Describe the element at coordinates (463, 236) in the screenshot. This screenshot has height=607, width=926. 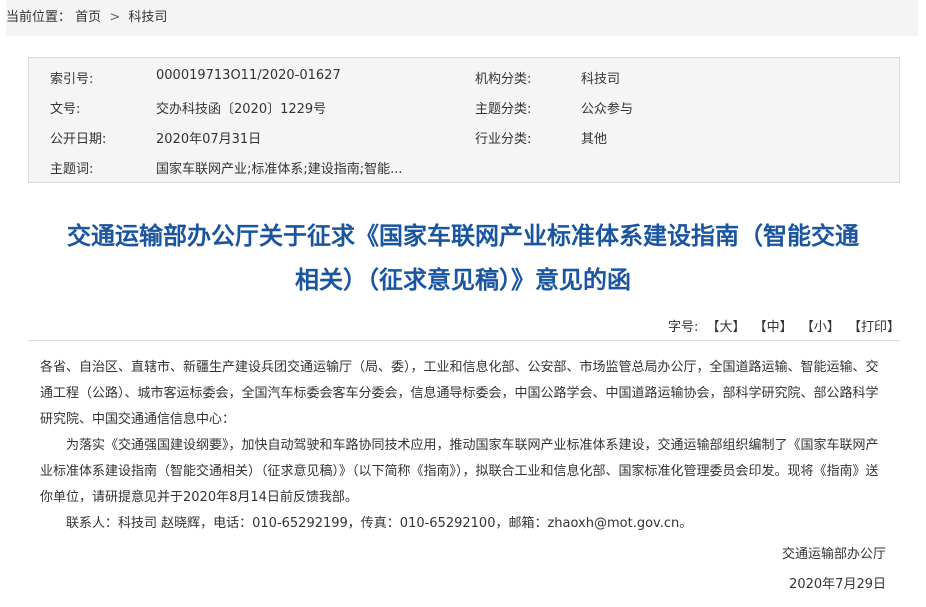
I see `page-title-line-1: 交通运输部办公厅关于征求《国家车联网产业标准体系建设指南（智能交通` at that location.